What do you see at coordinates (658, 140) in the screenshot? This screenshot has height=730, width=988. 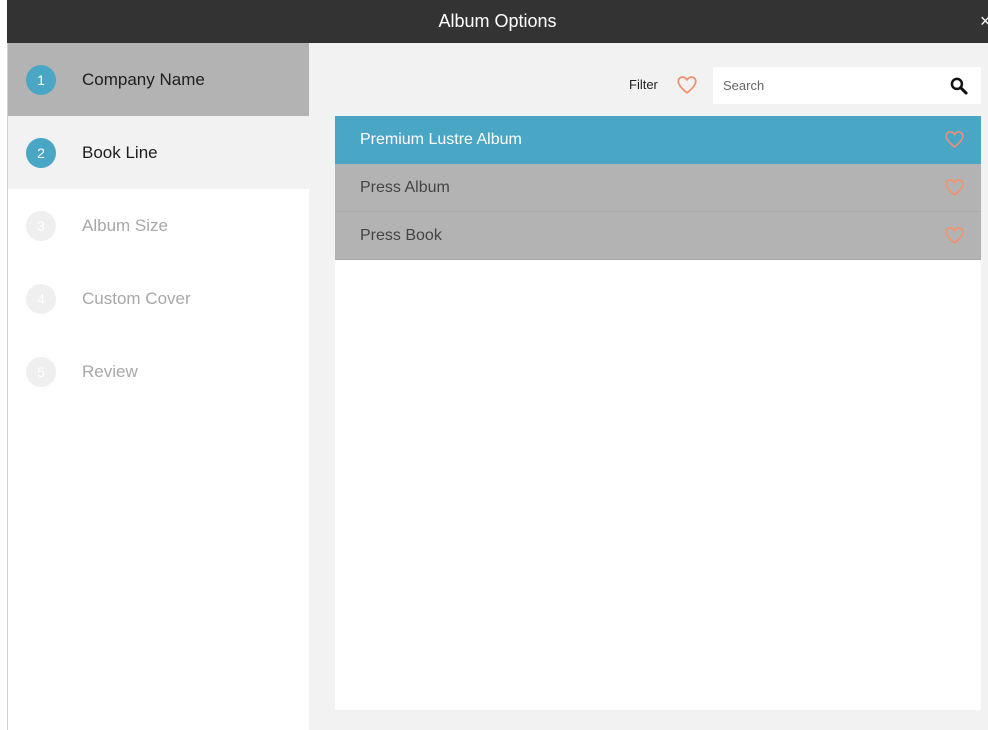 I see `list-item: Premium Lustre Album` at bounding box center [658, 140].